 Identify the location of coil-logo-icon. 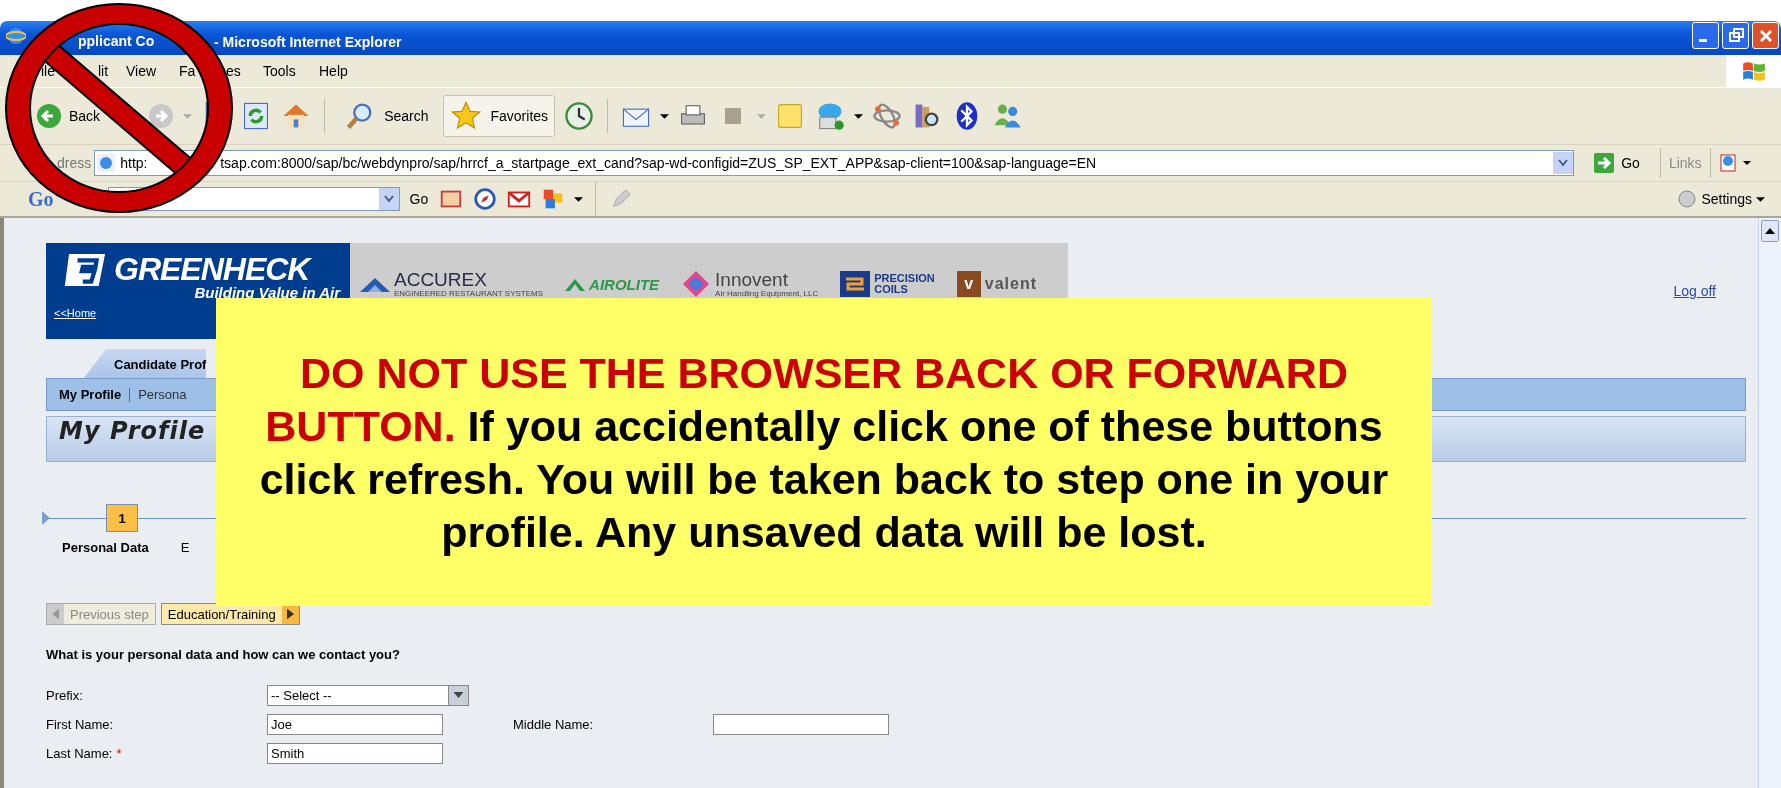
(855, 284).